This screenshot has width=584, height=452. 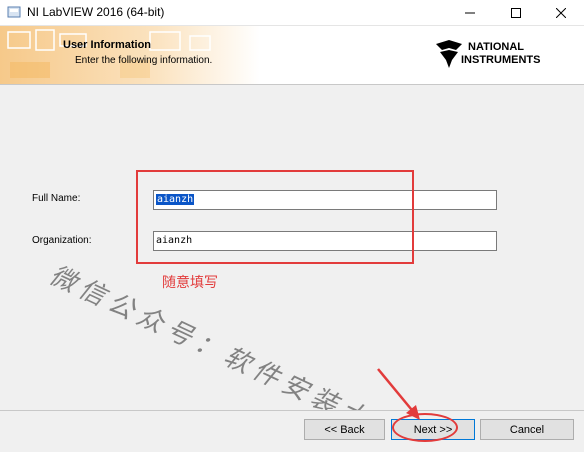 What do you see at coordinates (449, 54) in the screenshot?
I see `ni-eagle-icon` at bounding box center [449, 54].